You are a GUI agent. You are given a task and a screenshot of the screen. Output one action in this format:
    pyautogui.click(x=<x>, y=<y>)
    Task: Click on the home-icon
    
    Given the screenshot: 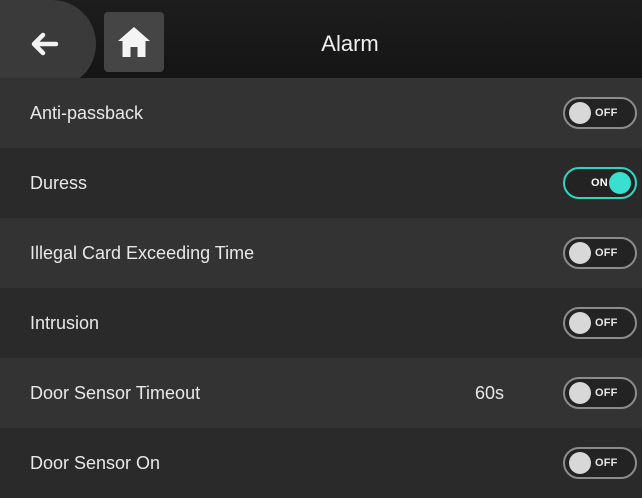 What is the action you would take?
    pyautogui.click(x=134, y=42)
    